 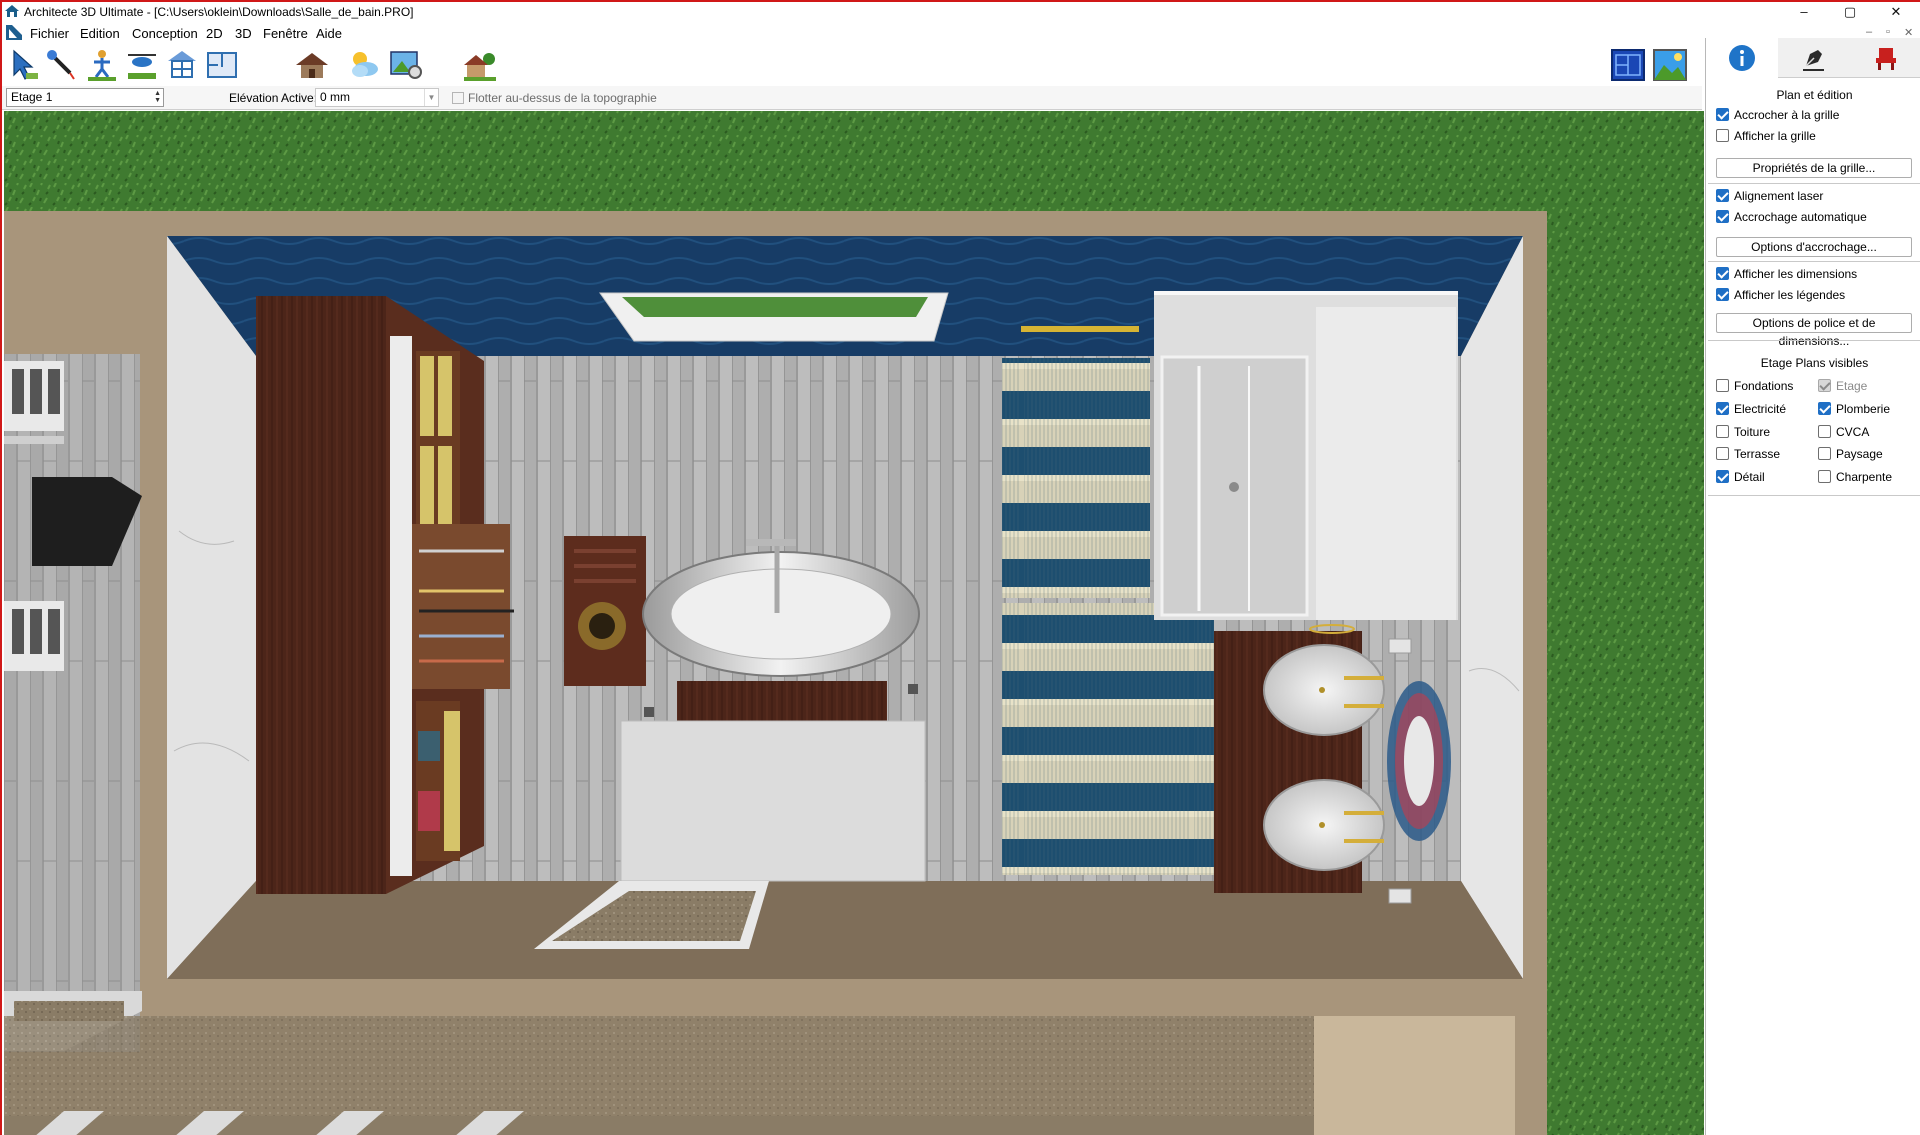 What do you see at coordinates (100, 33) in the screenshot?
I see `menu-edition: Edition` at bounding box center [100, 33].